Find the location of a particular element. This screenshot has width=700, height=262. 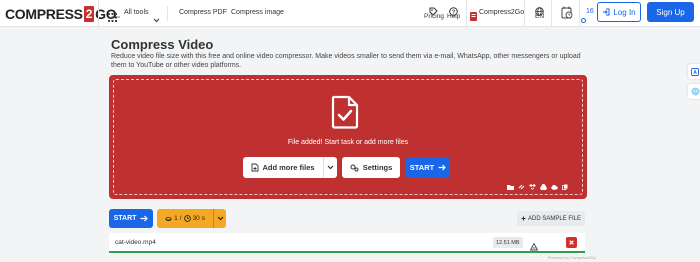

copy-icon is located at coordinates (565, 187).